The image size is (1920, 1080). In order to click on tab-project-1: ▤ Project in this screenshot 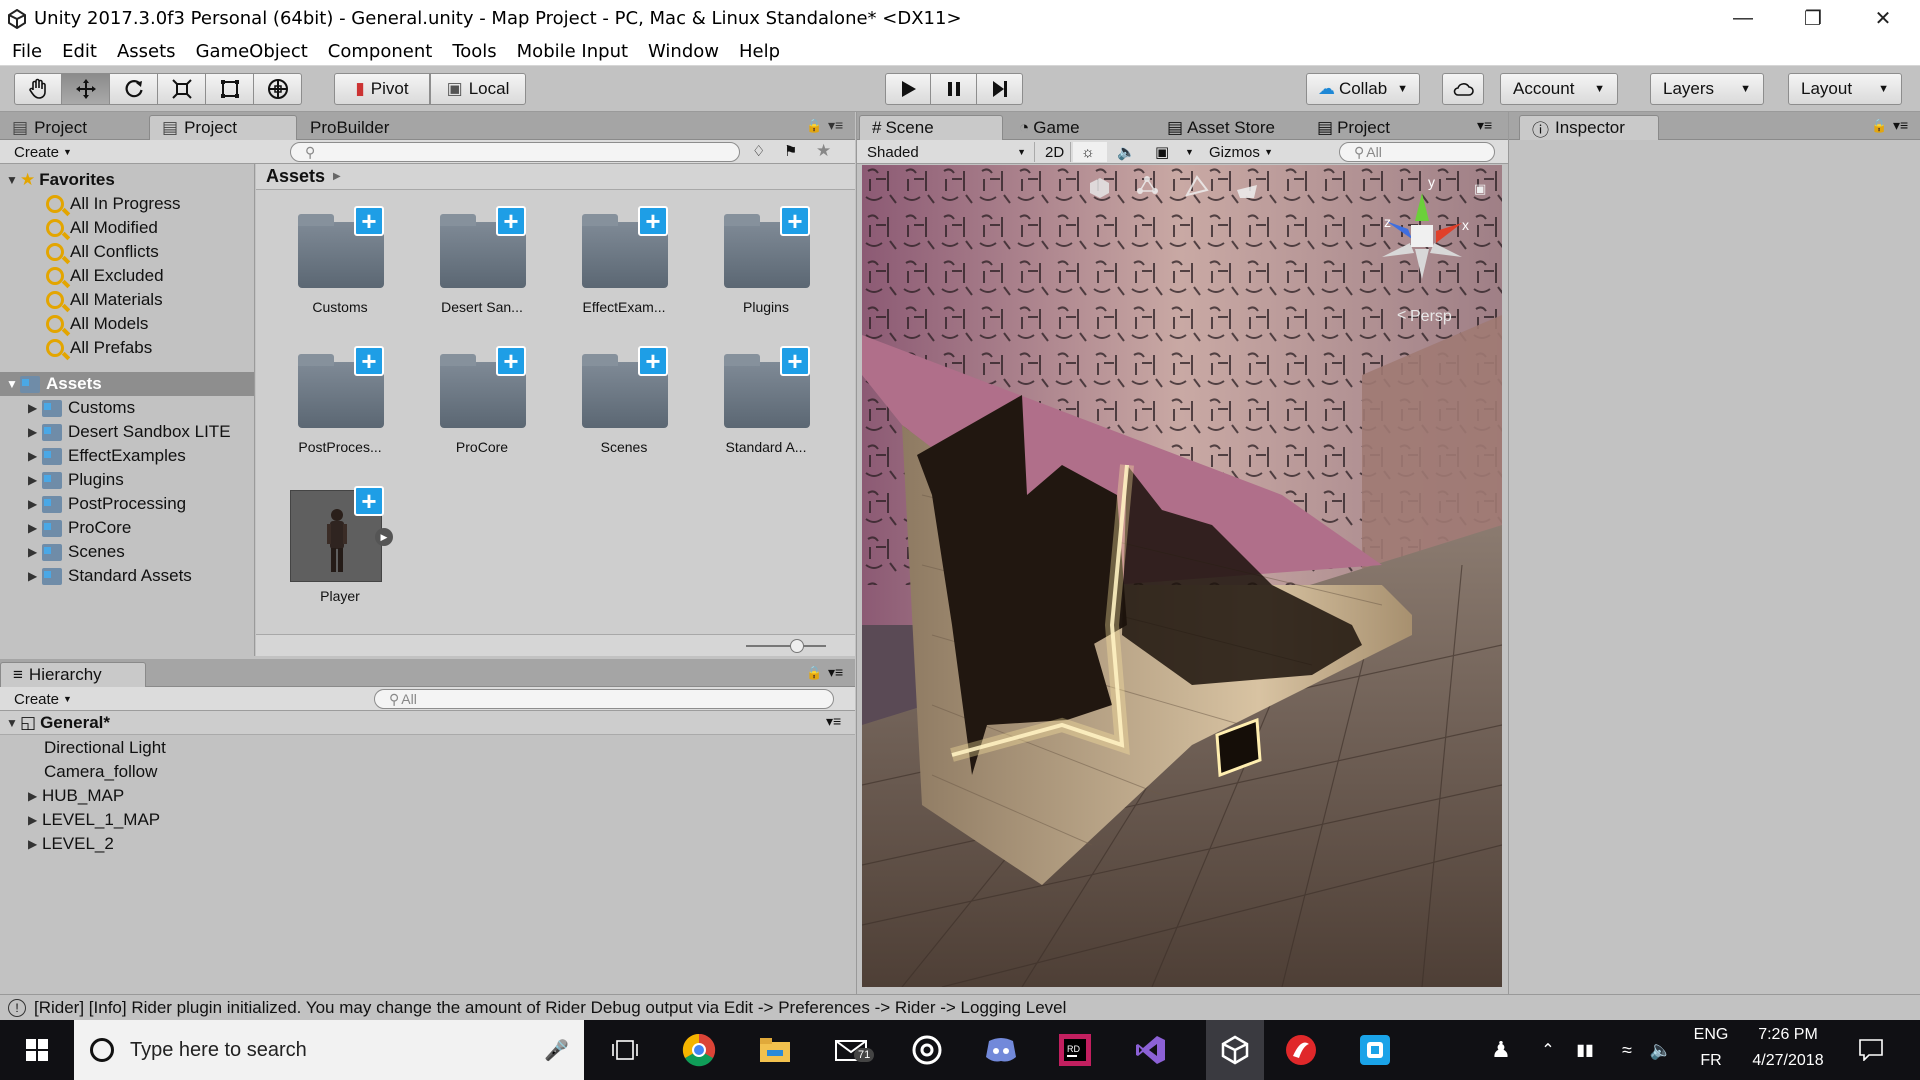, I will do `click(74, 127)`.